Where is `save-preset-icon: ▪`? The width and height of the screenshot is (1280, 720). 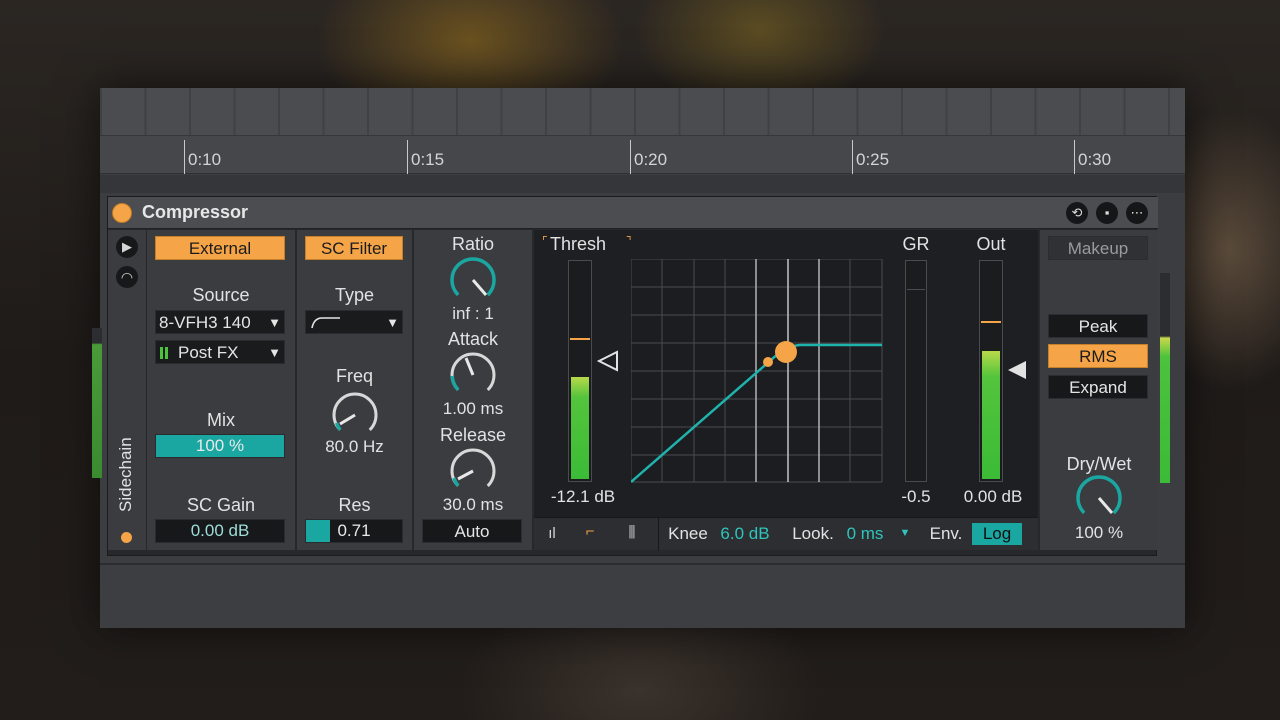
save-preset-icon: ▪ is located at coordinates (1107, 213).